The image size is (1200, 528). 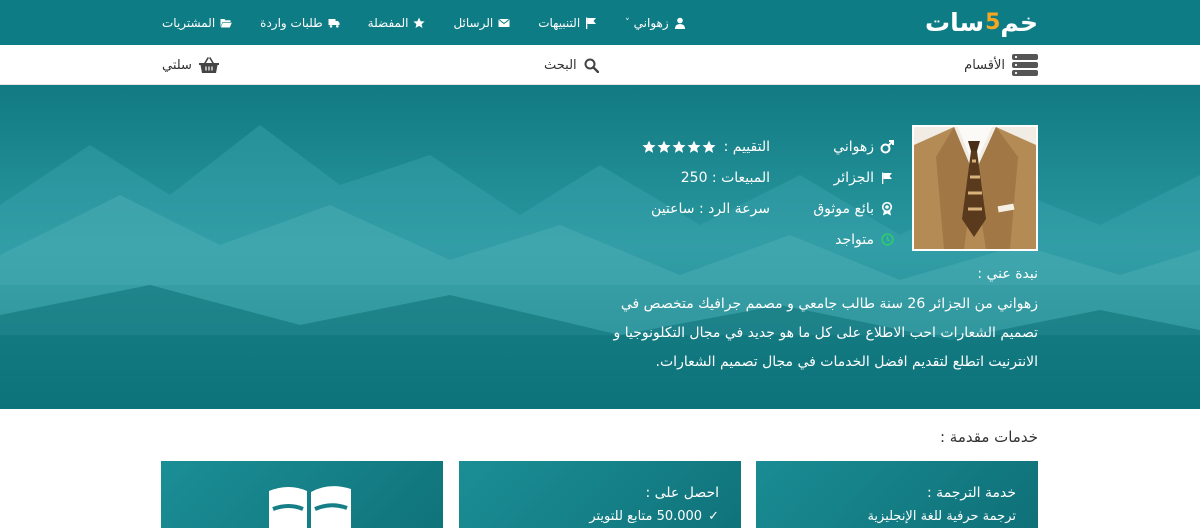 I want to click on sales-row: المبيعات : 250, so click(x=705, y=177).